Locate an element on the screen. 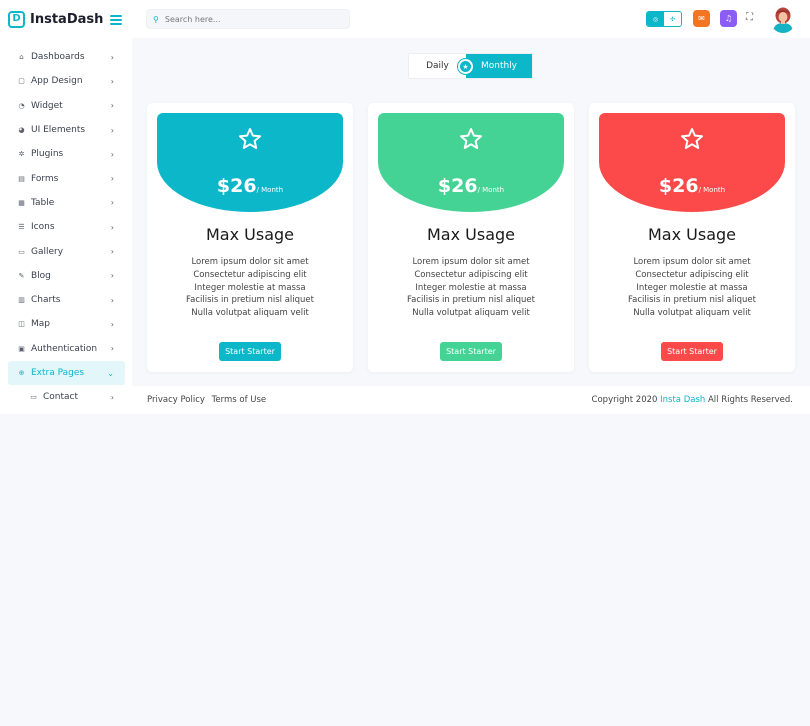 Image resolution: width=810 pixels, height=726 pixels. gallery-icon: ▭ is located at coordinates (21, 251).